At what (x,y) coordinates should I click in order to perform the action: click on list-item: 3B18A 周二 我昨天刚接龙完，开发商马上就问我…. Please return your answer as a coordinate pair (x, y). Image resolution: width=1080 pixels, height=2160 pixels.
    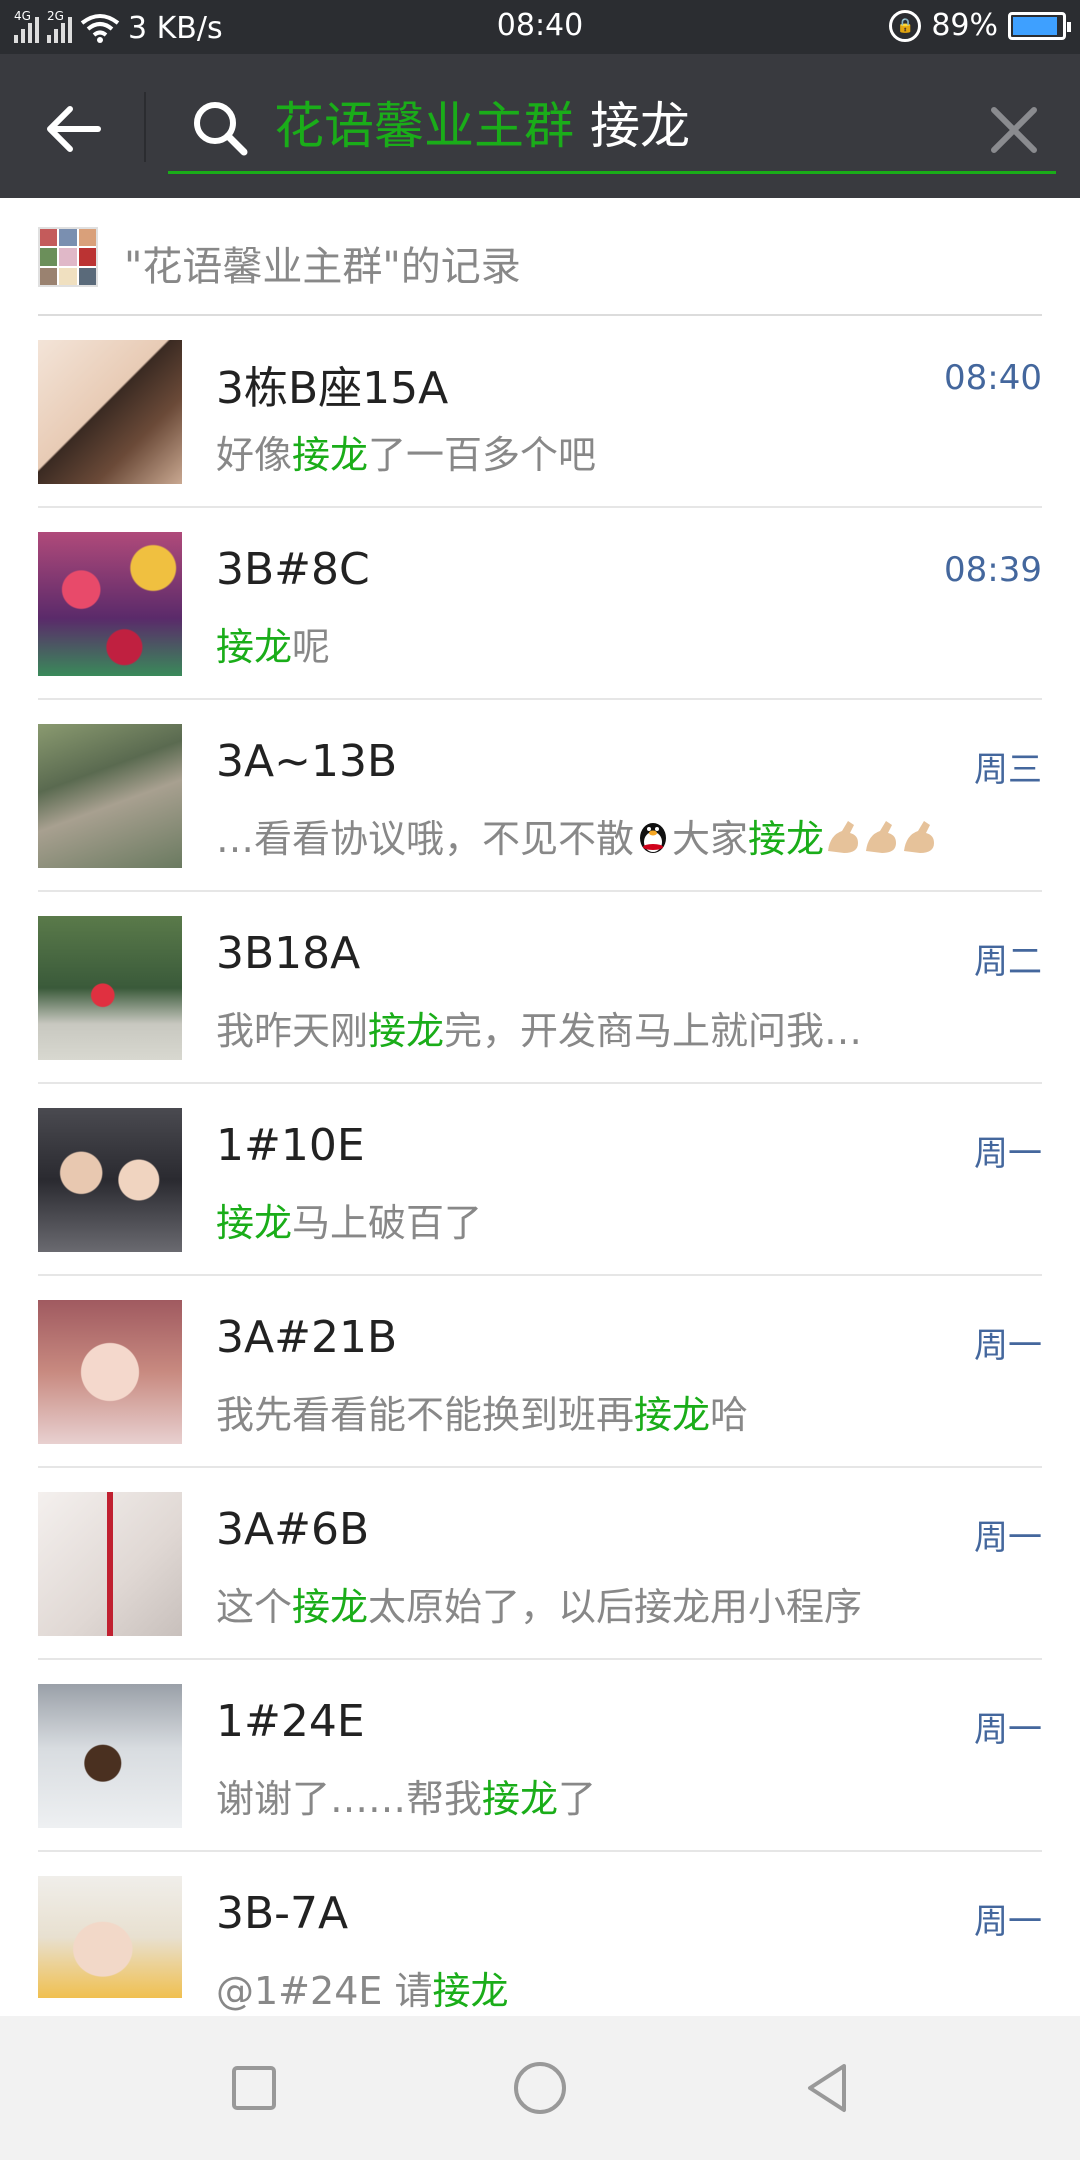
    Looking at the image, I should click on (540, 988).